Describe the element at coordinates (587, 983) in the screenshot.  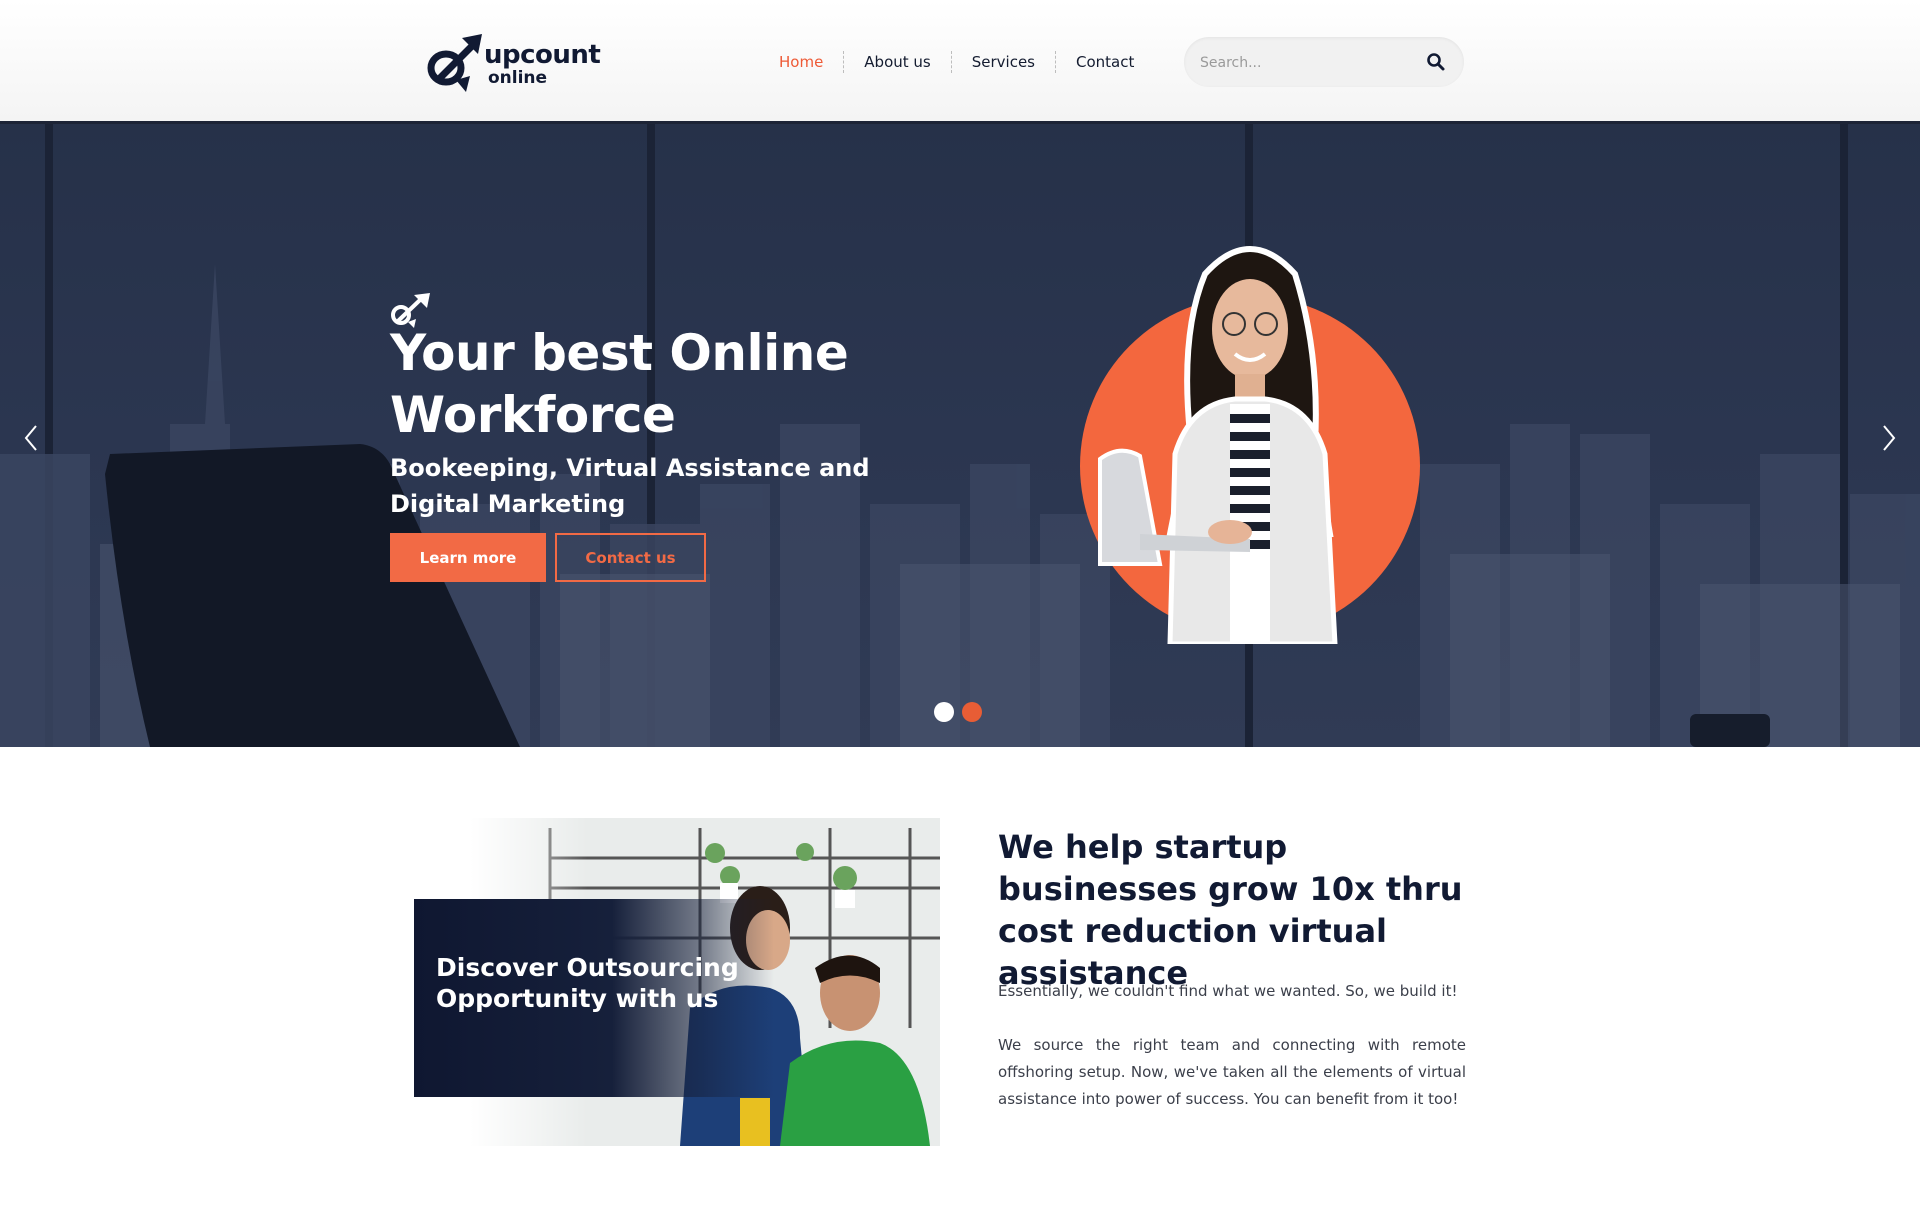
I see `overlay-caption: Discover Outsourcing Opportunity with us` at that location.